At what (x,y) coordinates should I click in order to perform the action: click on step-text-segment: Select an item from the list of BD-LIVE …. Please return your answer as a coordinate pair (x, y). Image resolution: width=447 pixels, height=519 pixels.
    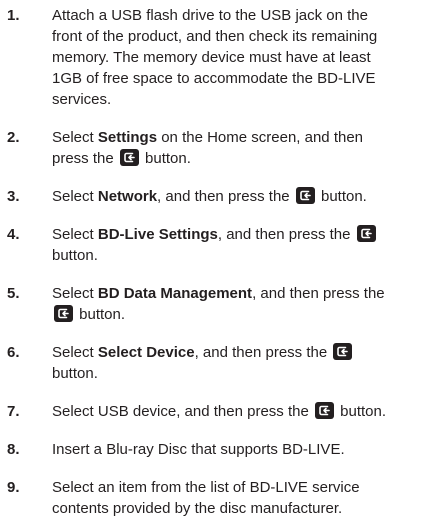
    Looking at the image, I should click on (206, 498).